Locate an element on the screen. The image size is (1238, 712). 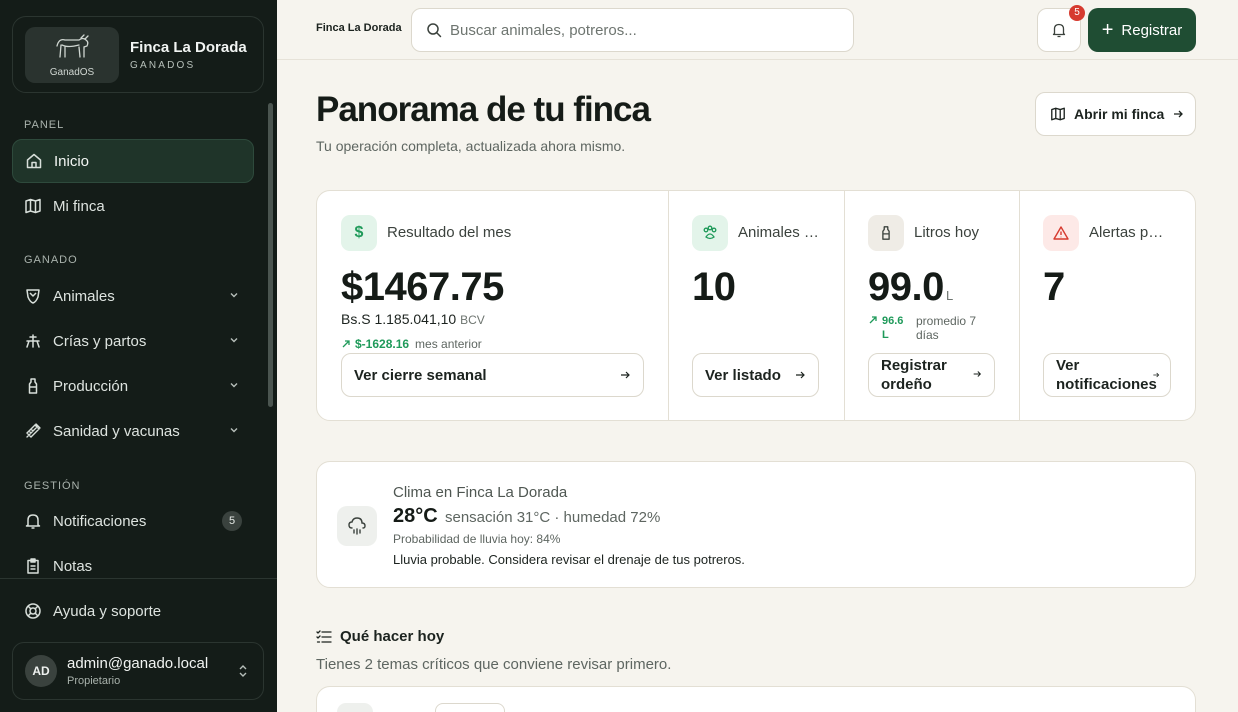
stat-value: 10 is located at coordinates (714, 287).